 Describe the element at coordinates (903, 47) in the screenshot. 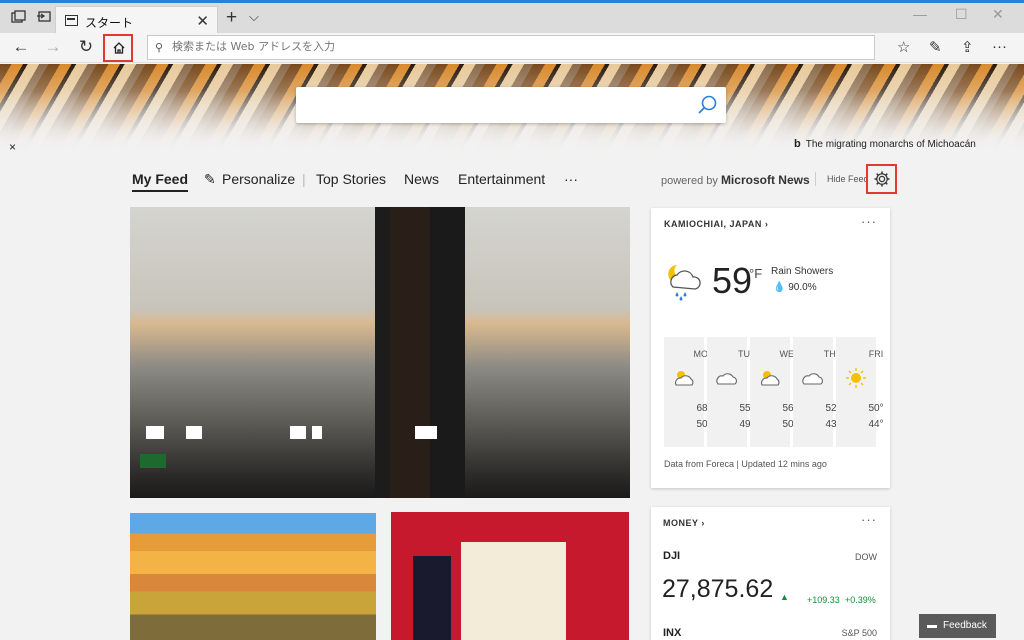

I see `favorites-star-icon: ☆` at that location.